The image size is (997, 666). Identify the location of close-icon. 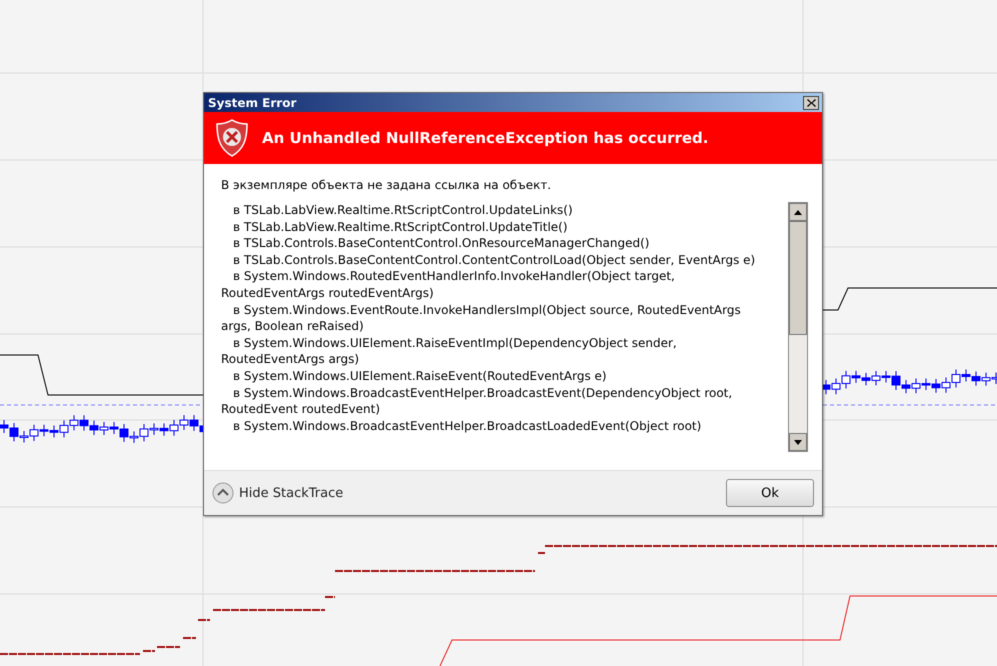
(811, 102).